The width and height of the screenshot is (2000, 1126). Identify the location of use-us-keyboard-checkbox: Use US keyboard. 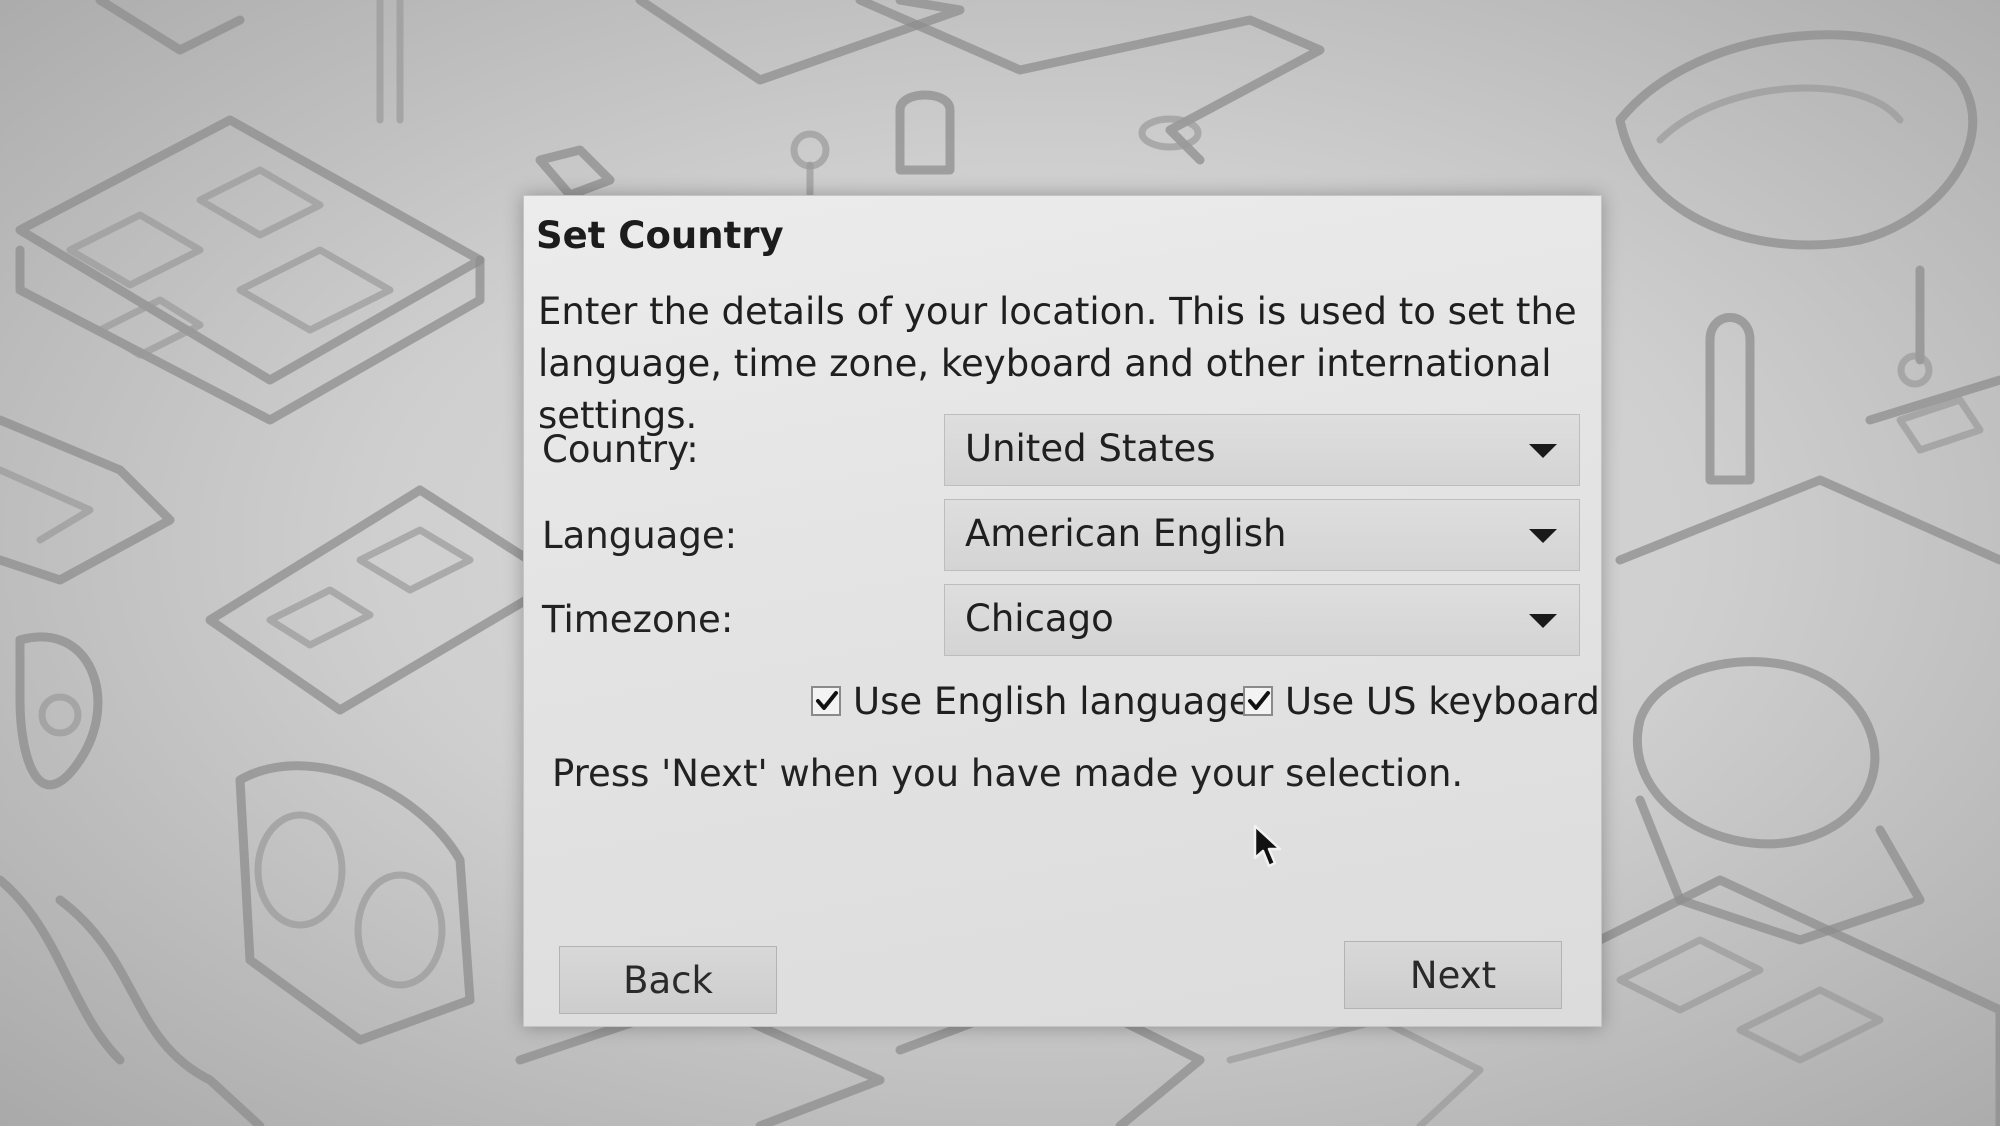
(1421, 701).